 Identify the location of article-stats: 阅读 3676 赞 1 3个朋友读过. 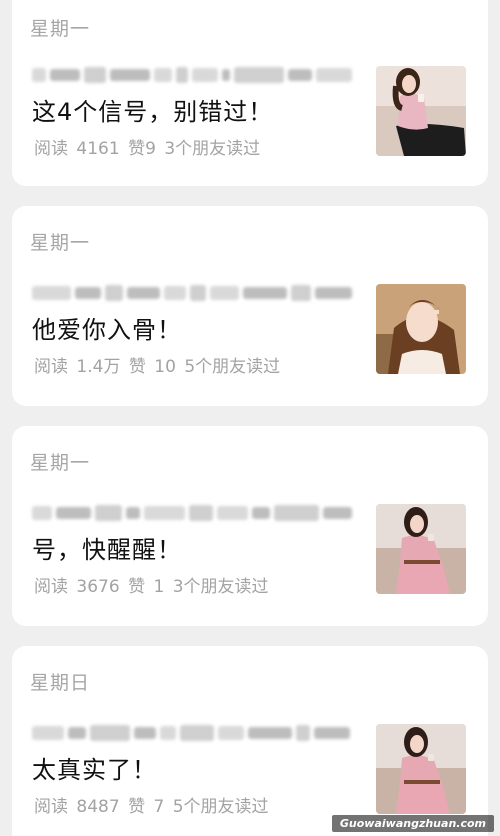
(151, 584).